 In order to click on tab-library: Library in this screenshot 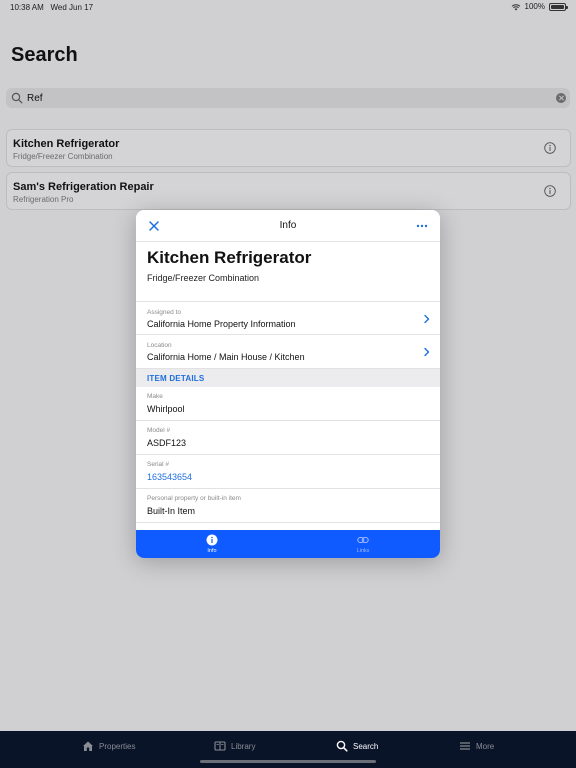, I will do `click(234, 746)`.